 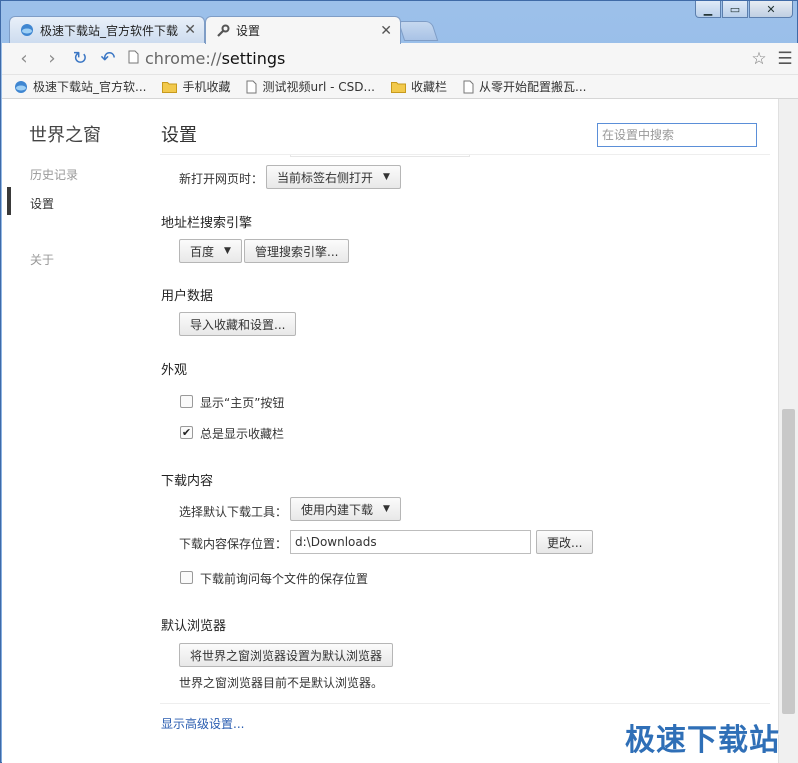 What do you see at coordinates (221, 179) in the screenshot?
I see `new-page-label: 新打开网页时：` at bounding box center [221, 179].